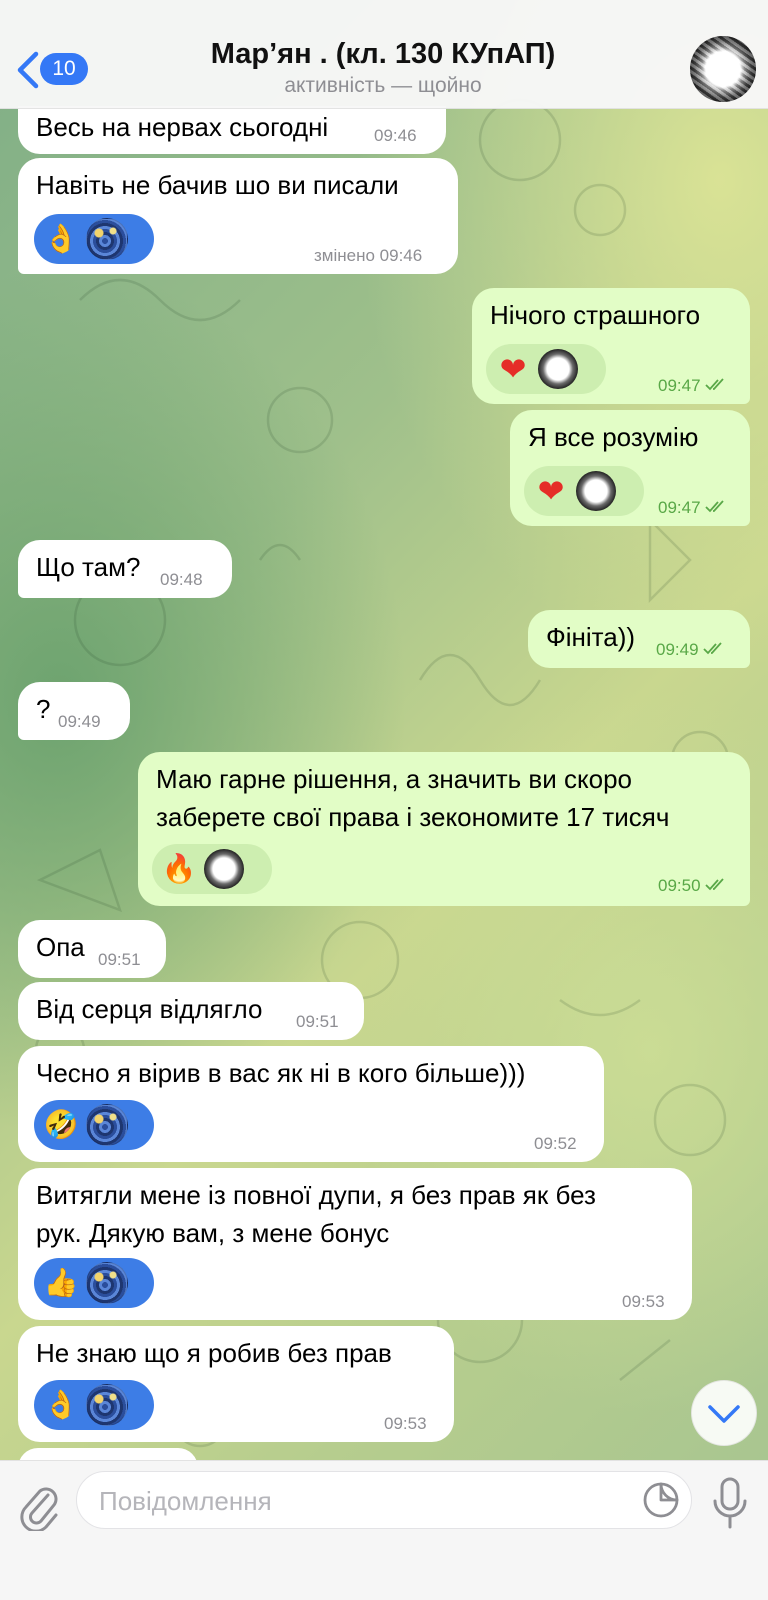  What do you see at coordinates (213, 1233) in the screenshot?
I see `message-text: рук. Дякую вам, з мене бонус` at bounding box center [213, 1233].